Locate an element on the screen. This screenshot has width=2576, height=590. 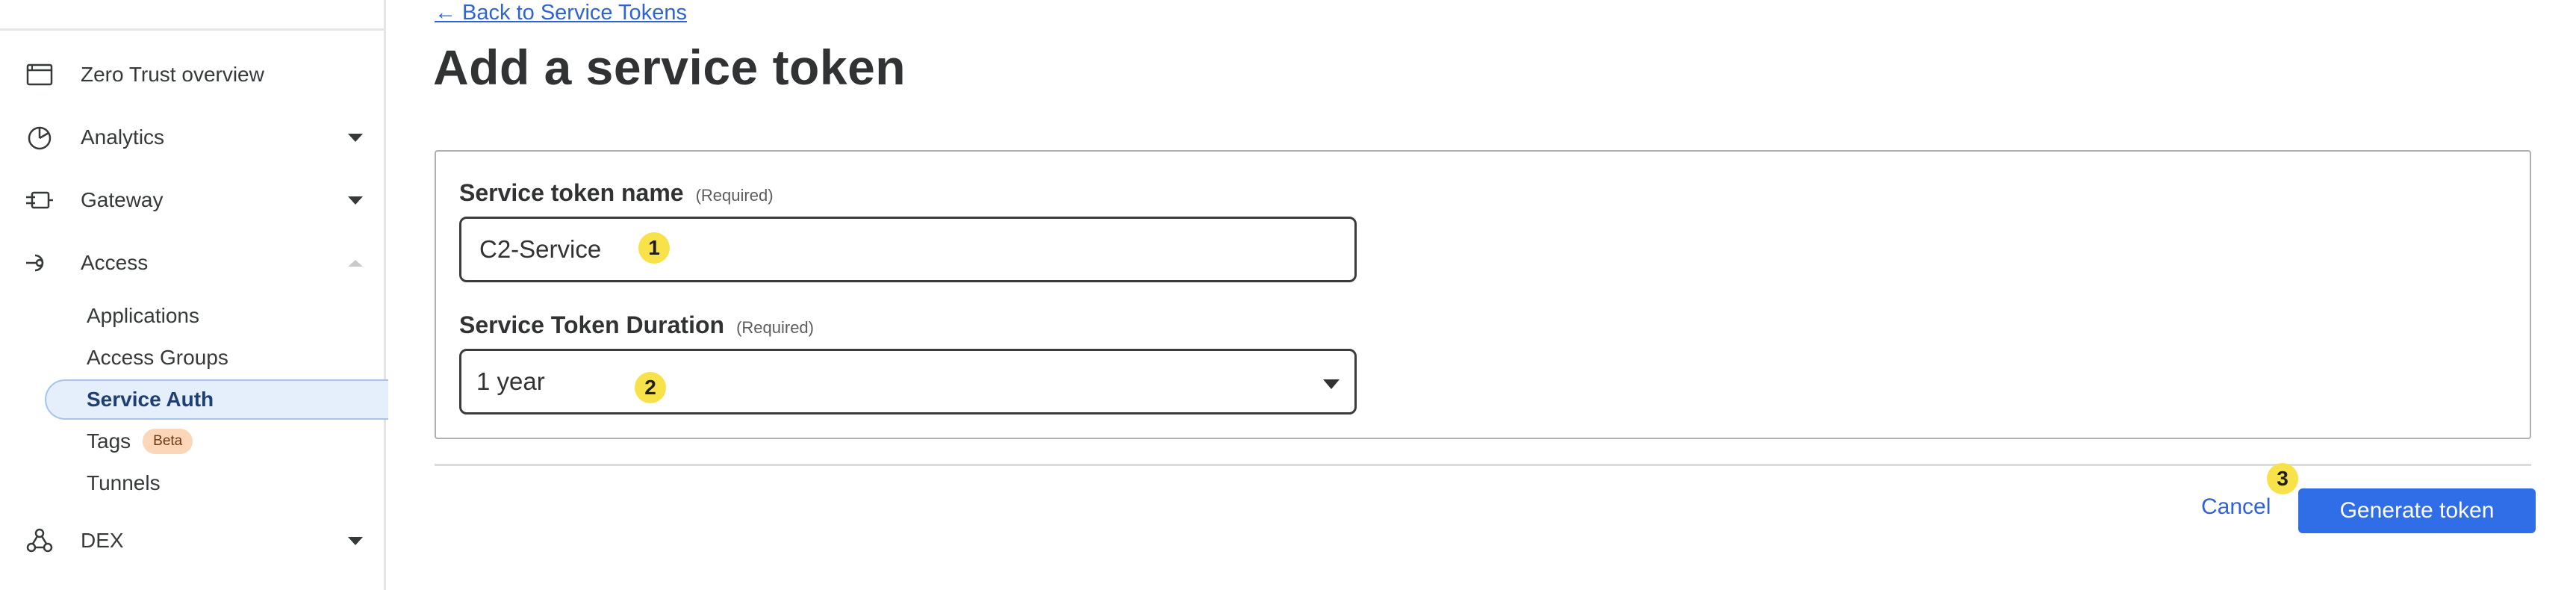
page-title: Add a service token is located at coordinates (669, 67).